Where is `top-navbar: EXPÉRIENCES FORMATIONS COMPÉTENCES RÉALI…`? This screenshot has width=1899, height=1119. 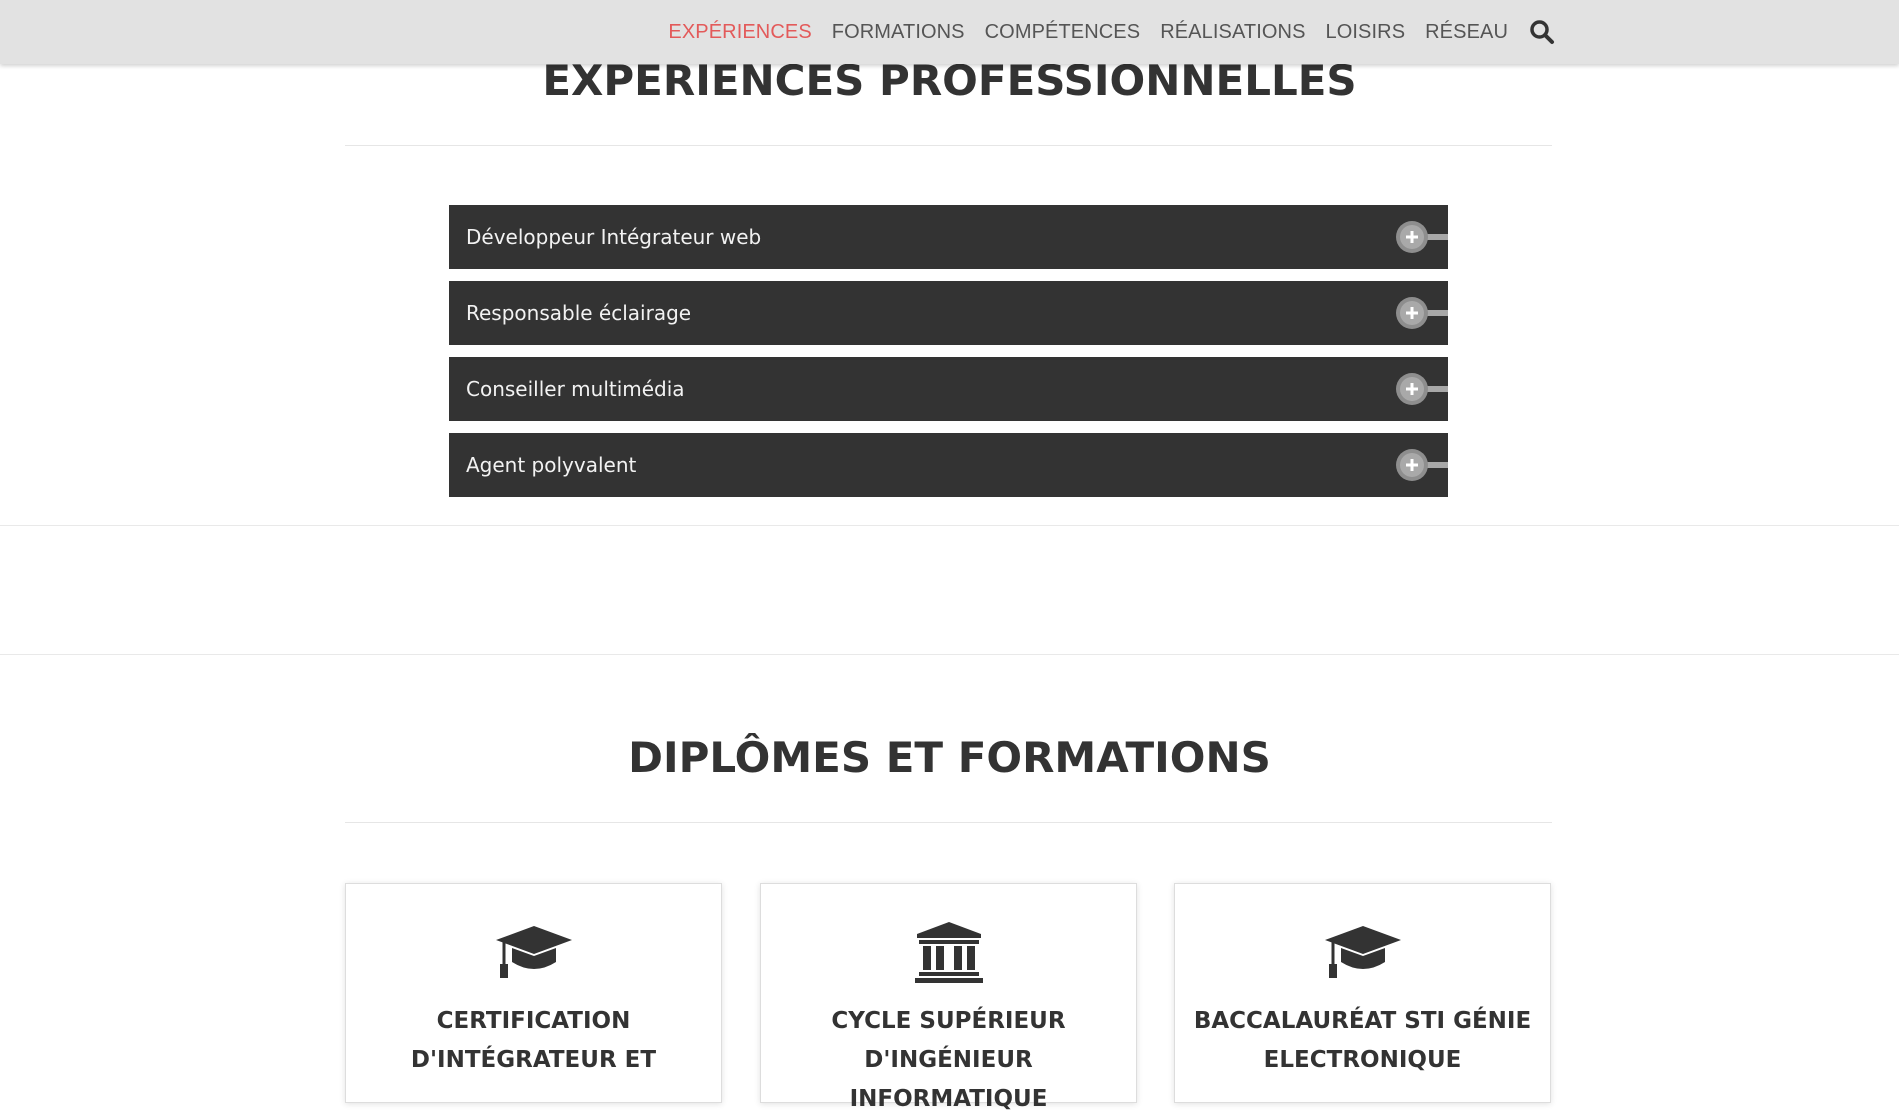
top-navbar: EXPÉRIENCES FORMATIONS COMPÉTENCES RÉALI… is located at coordinates (949, 32).